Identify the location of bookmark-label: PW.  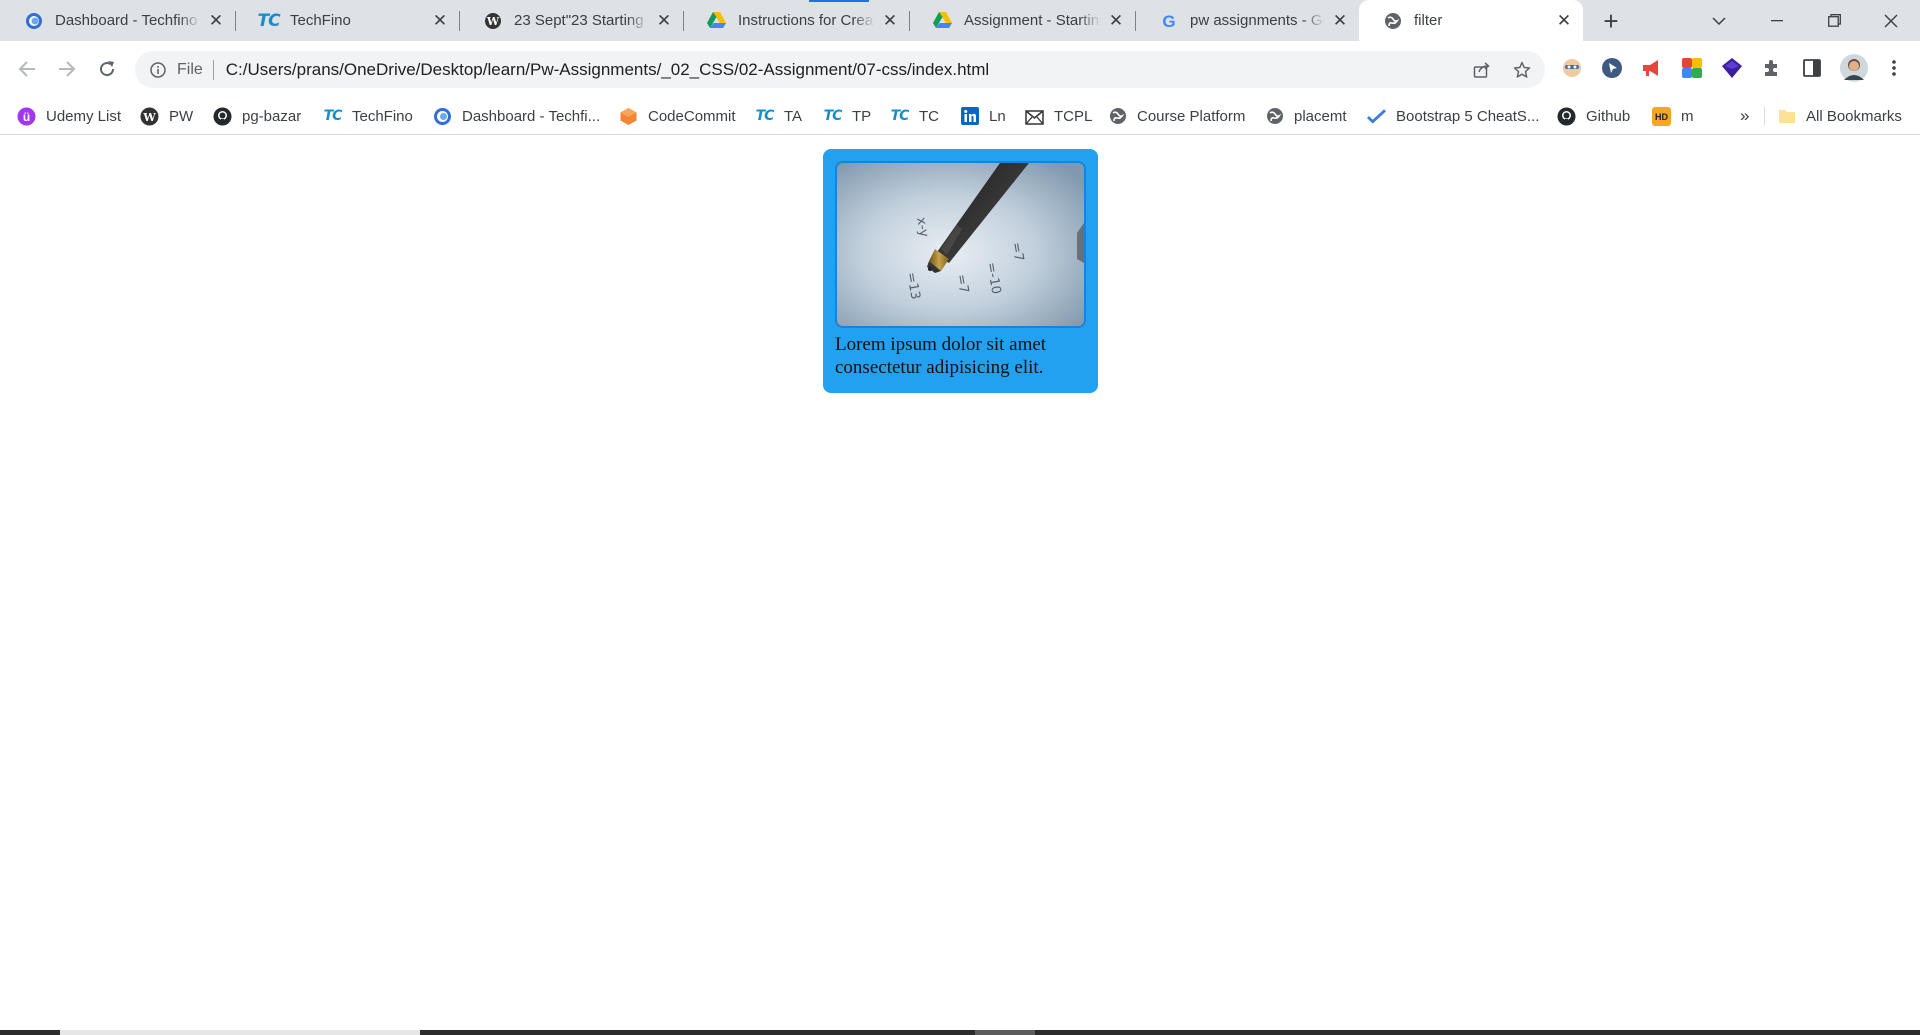
(181, 116).